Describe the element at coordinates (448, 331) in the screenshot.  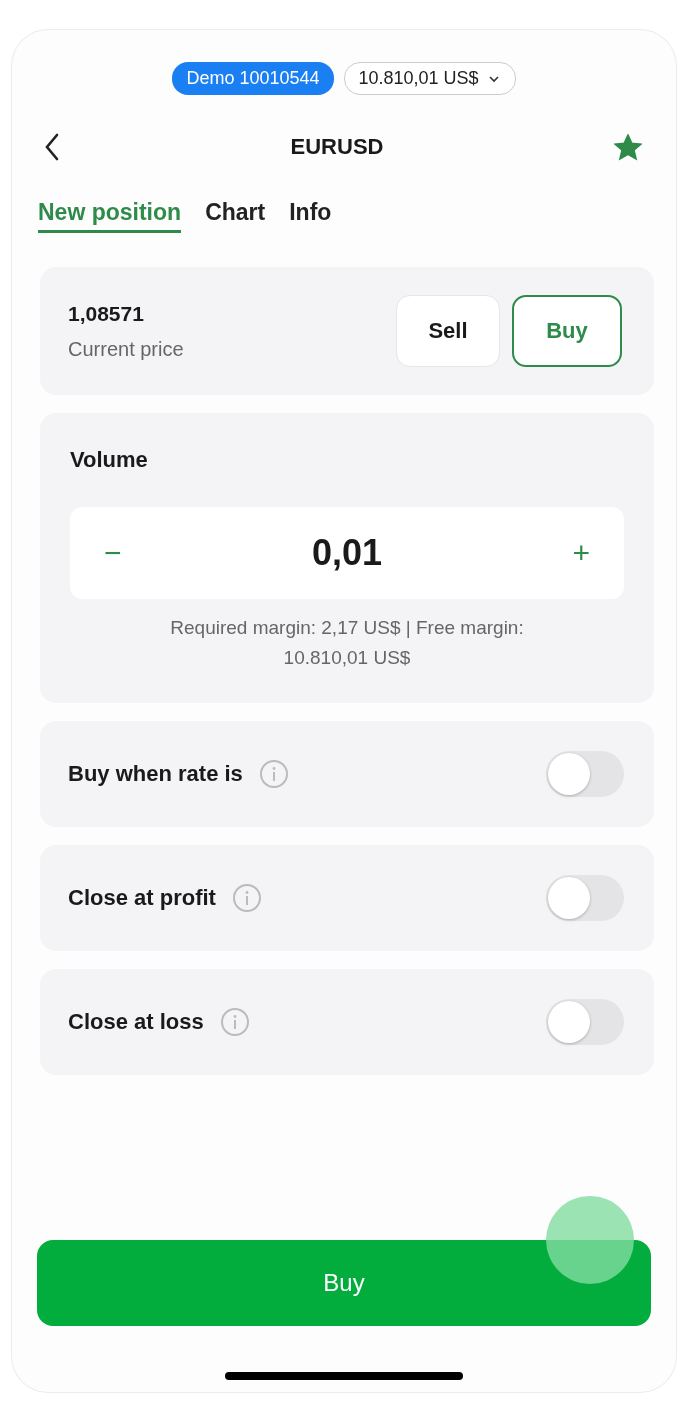
I see `side-button: Sell` at that location.